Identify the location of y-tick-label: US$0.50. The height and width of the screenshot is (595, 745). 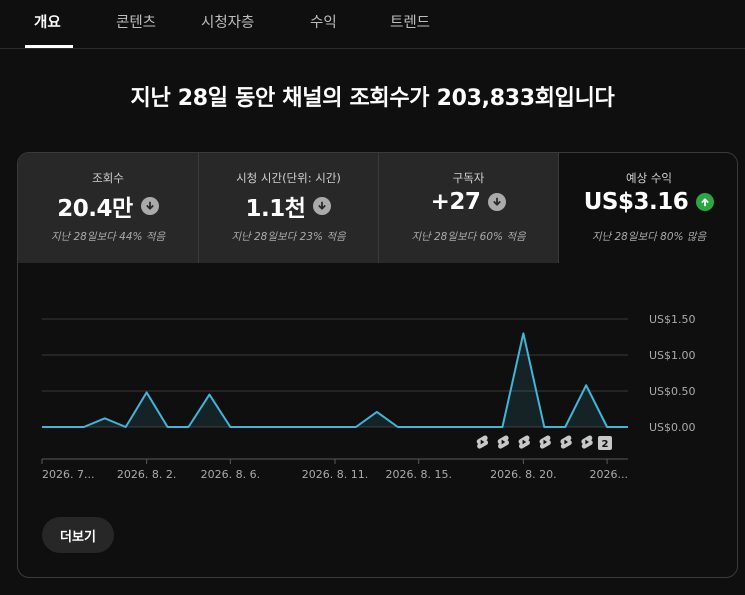
(672, 391).